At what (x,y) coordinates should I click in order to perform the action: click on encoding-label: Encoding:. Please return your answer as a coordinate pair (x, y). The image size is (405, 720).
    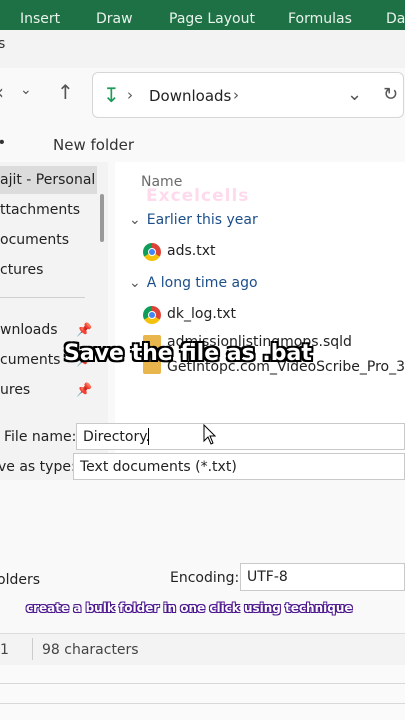
    Looking at the image, I should click on (205, 578).